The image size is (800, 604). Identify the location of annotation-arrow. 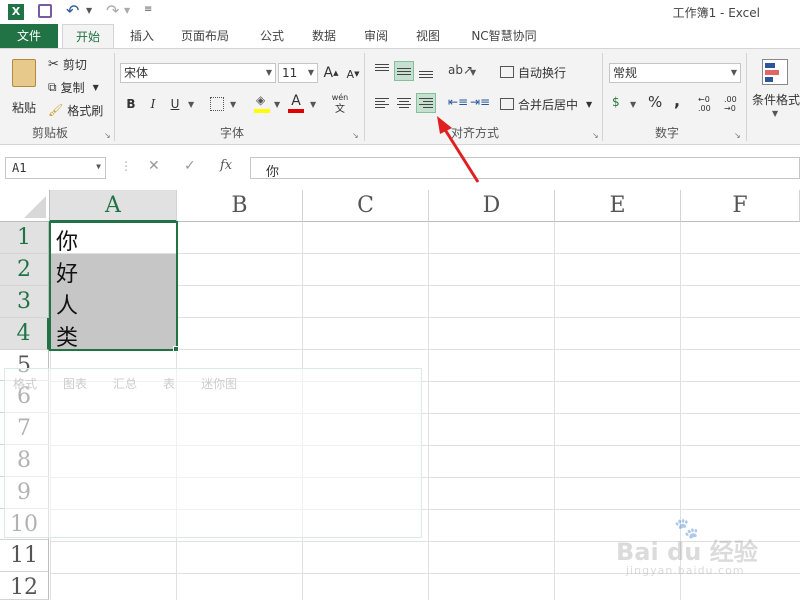
(458, 149).